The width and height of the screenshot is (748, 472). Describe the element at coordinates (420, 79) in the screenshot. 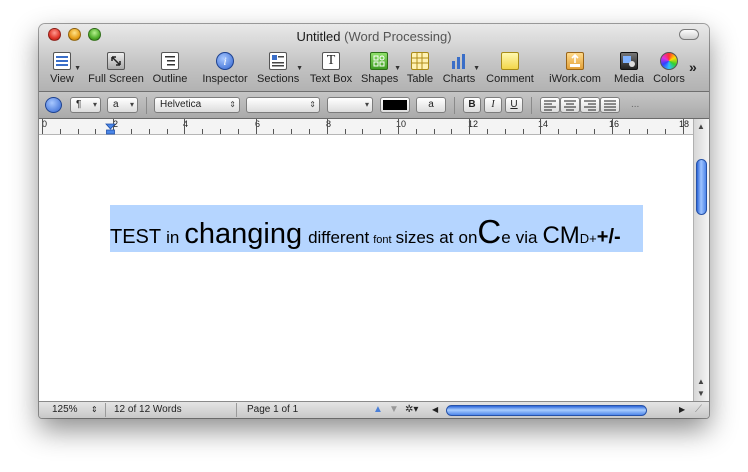

I see `toolbar-label: Table` at that location.